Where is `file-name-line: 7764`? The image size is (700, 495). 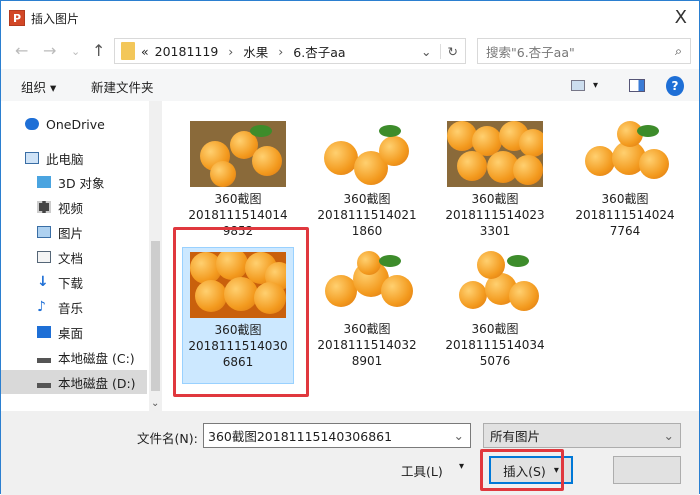
file-name-line: 7764 is located at coordinates (625, 231).